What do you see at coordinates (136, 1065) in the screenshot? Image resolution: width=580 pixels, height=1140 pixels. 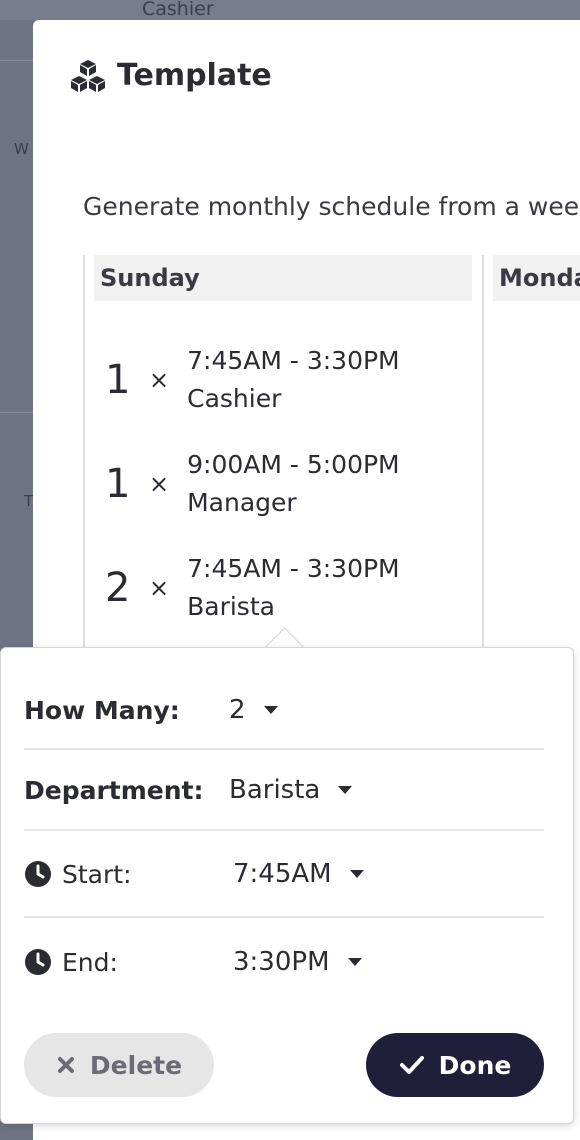 I see `delete-button-label: Delete` at bounding box center [136, 1065].